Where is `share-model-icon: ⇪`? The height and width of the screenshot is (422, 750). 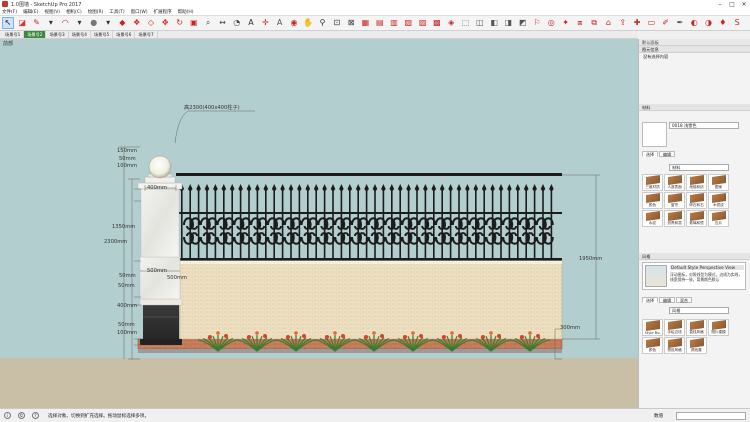
share-model-icon: ⇪ is located at coordinates (623, 23).